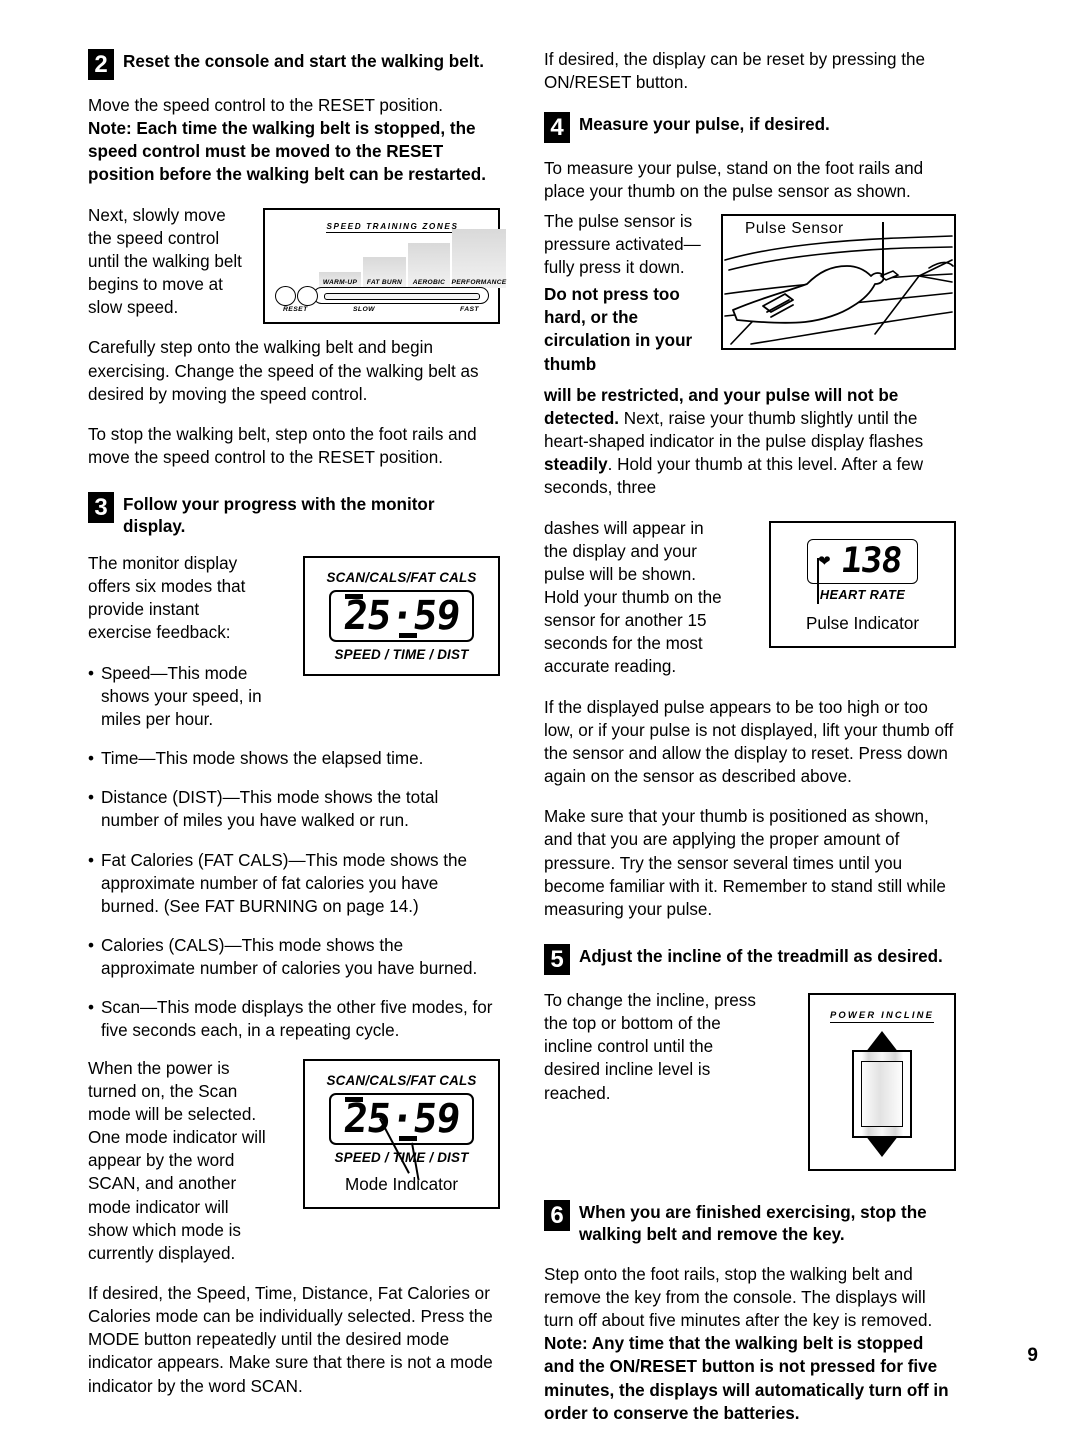  I want to click on pulse-sensor-caption: Pulse Sensor, so click(794, 228).